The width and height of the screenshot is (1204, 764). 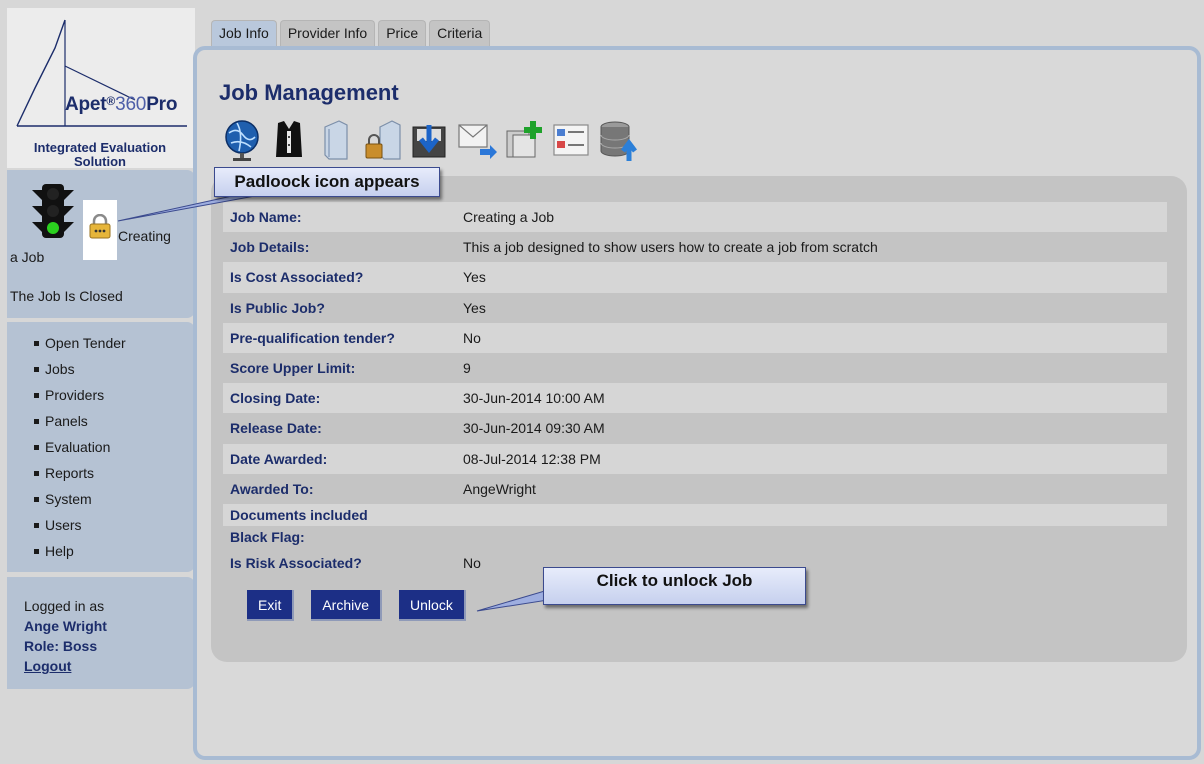 What do you see at coordinates (432, 605) in the screenshot?
I see `unlock-button: Unlock` at bounding box center [432, 605].